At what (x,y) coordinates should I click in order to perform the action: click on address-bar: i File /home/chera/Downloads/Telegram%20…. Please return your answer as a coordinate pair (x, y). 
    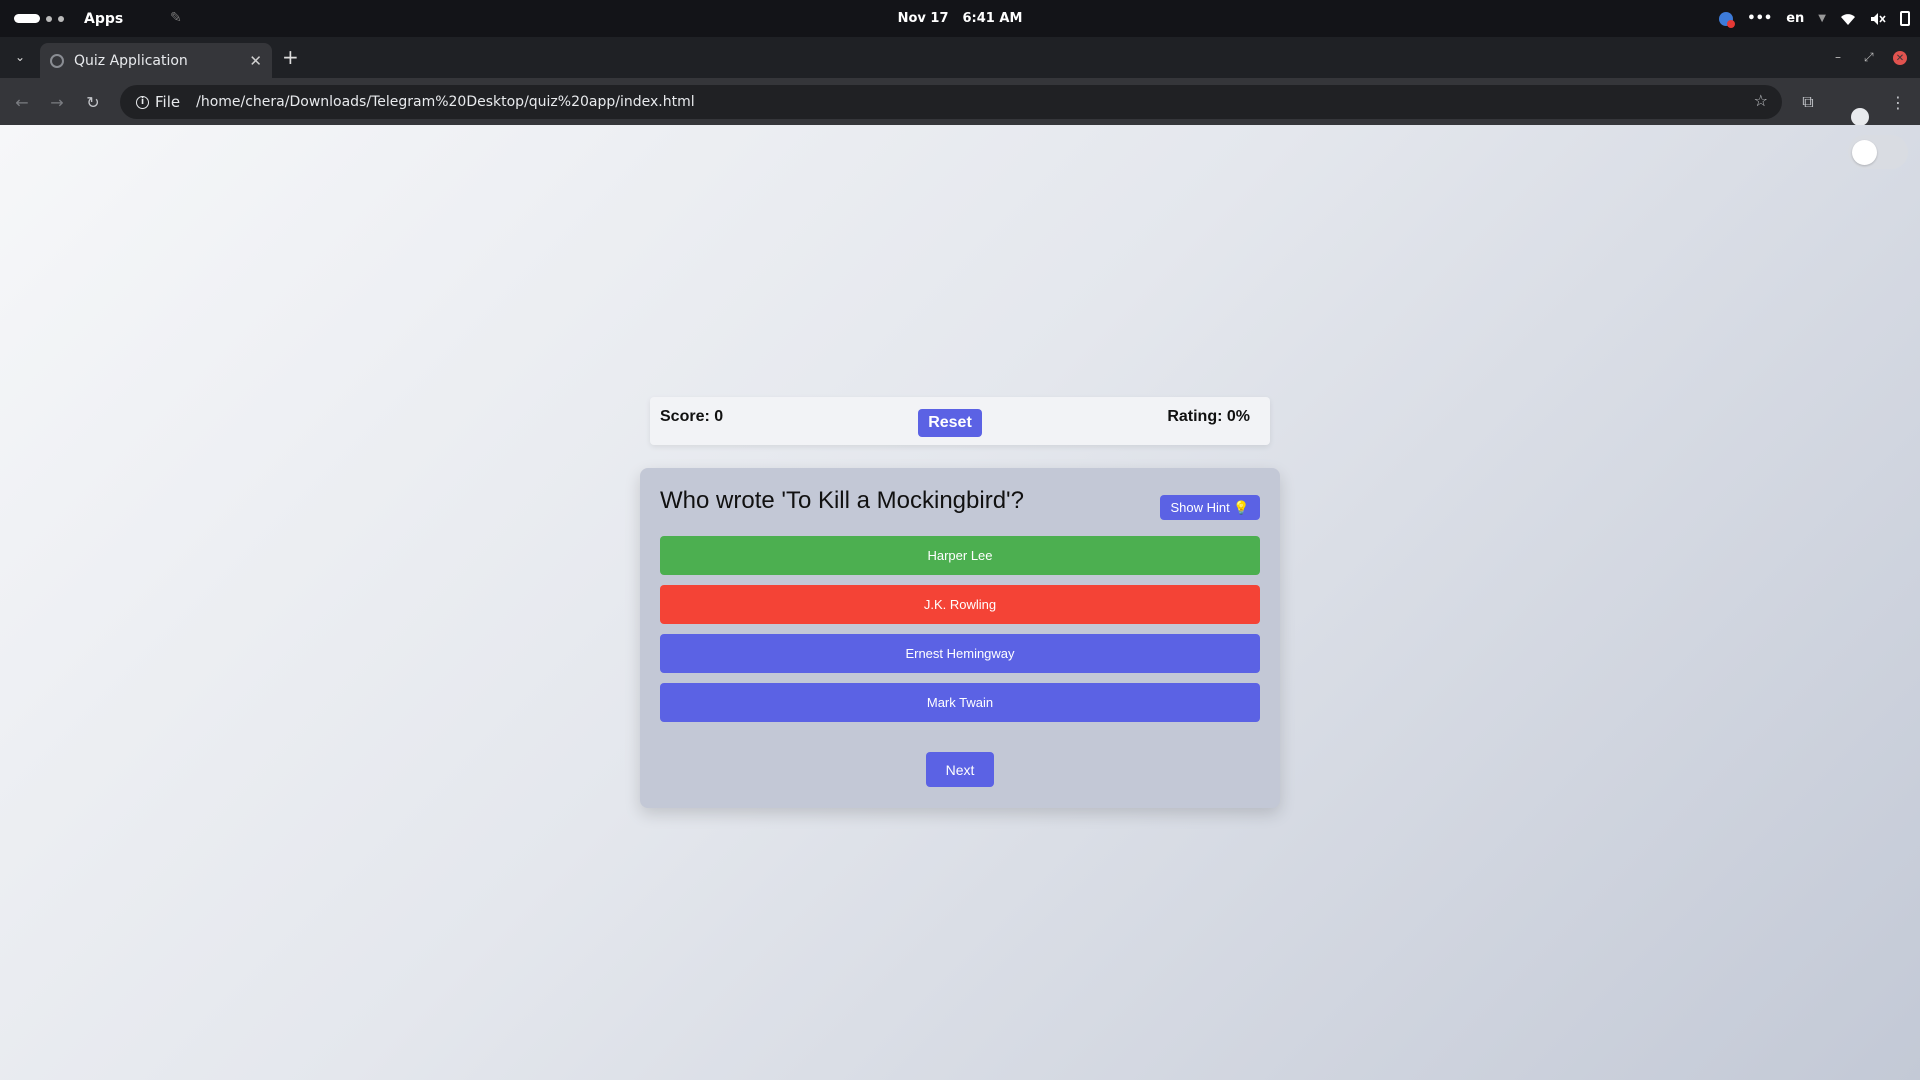
    Looking at the image, I should click on (951, 102).